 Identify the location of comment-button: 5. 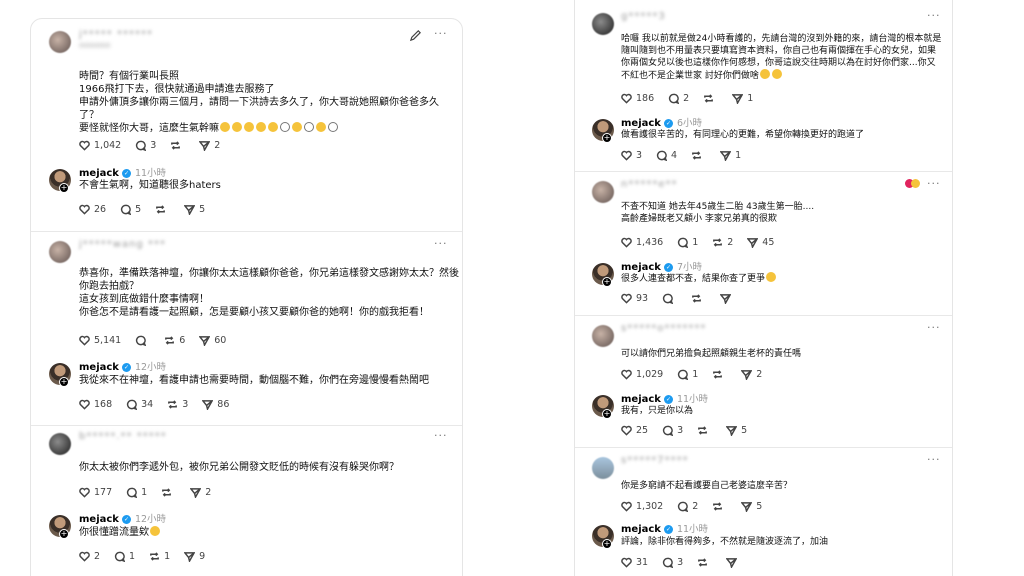
(130, 209).